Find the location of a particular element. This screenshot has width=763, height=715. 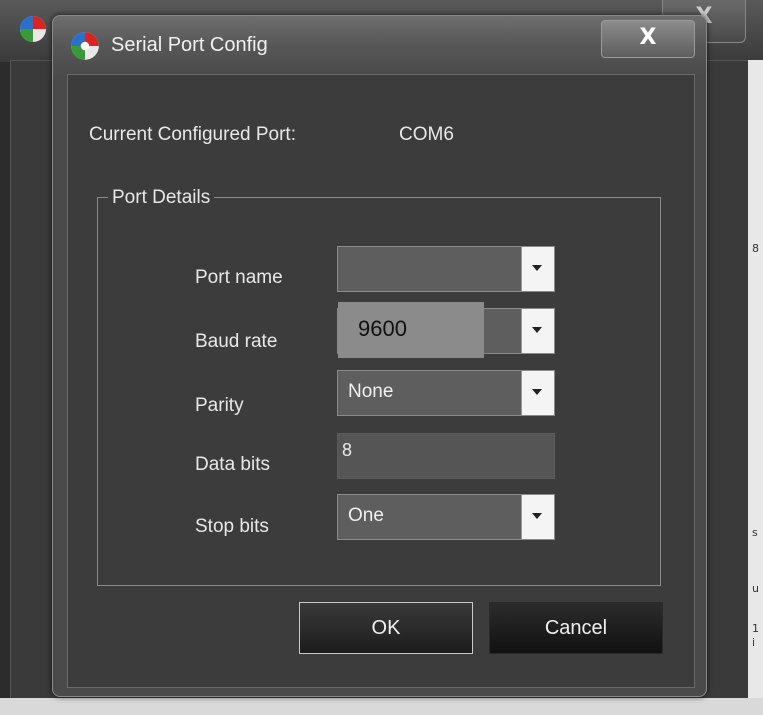

cancel-button: Cancel is located at coordinates (576, 628).